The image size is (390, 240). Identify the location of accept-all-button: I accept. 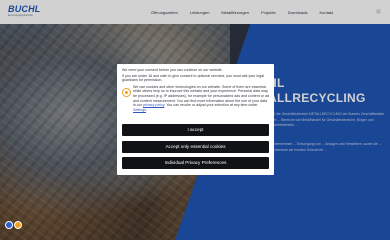
(195, 130).